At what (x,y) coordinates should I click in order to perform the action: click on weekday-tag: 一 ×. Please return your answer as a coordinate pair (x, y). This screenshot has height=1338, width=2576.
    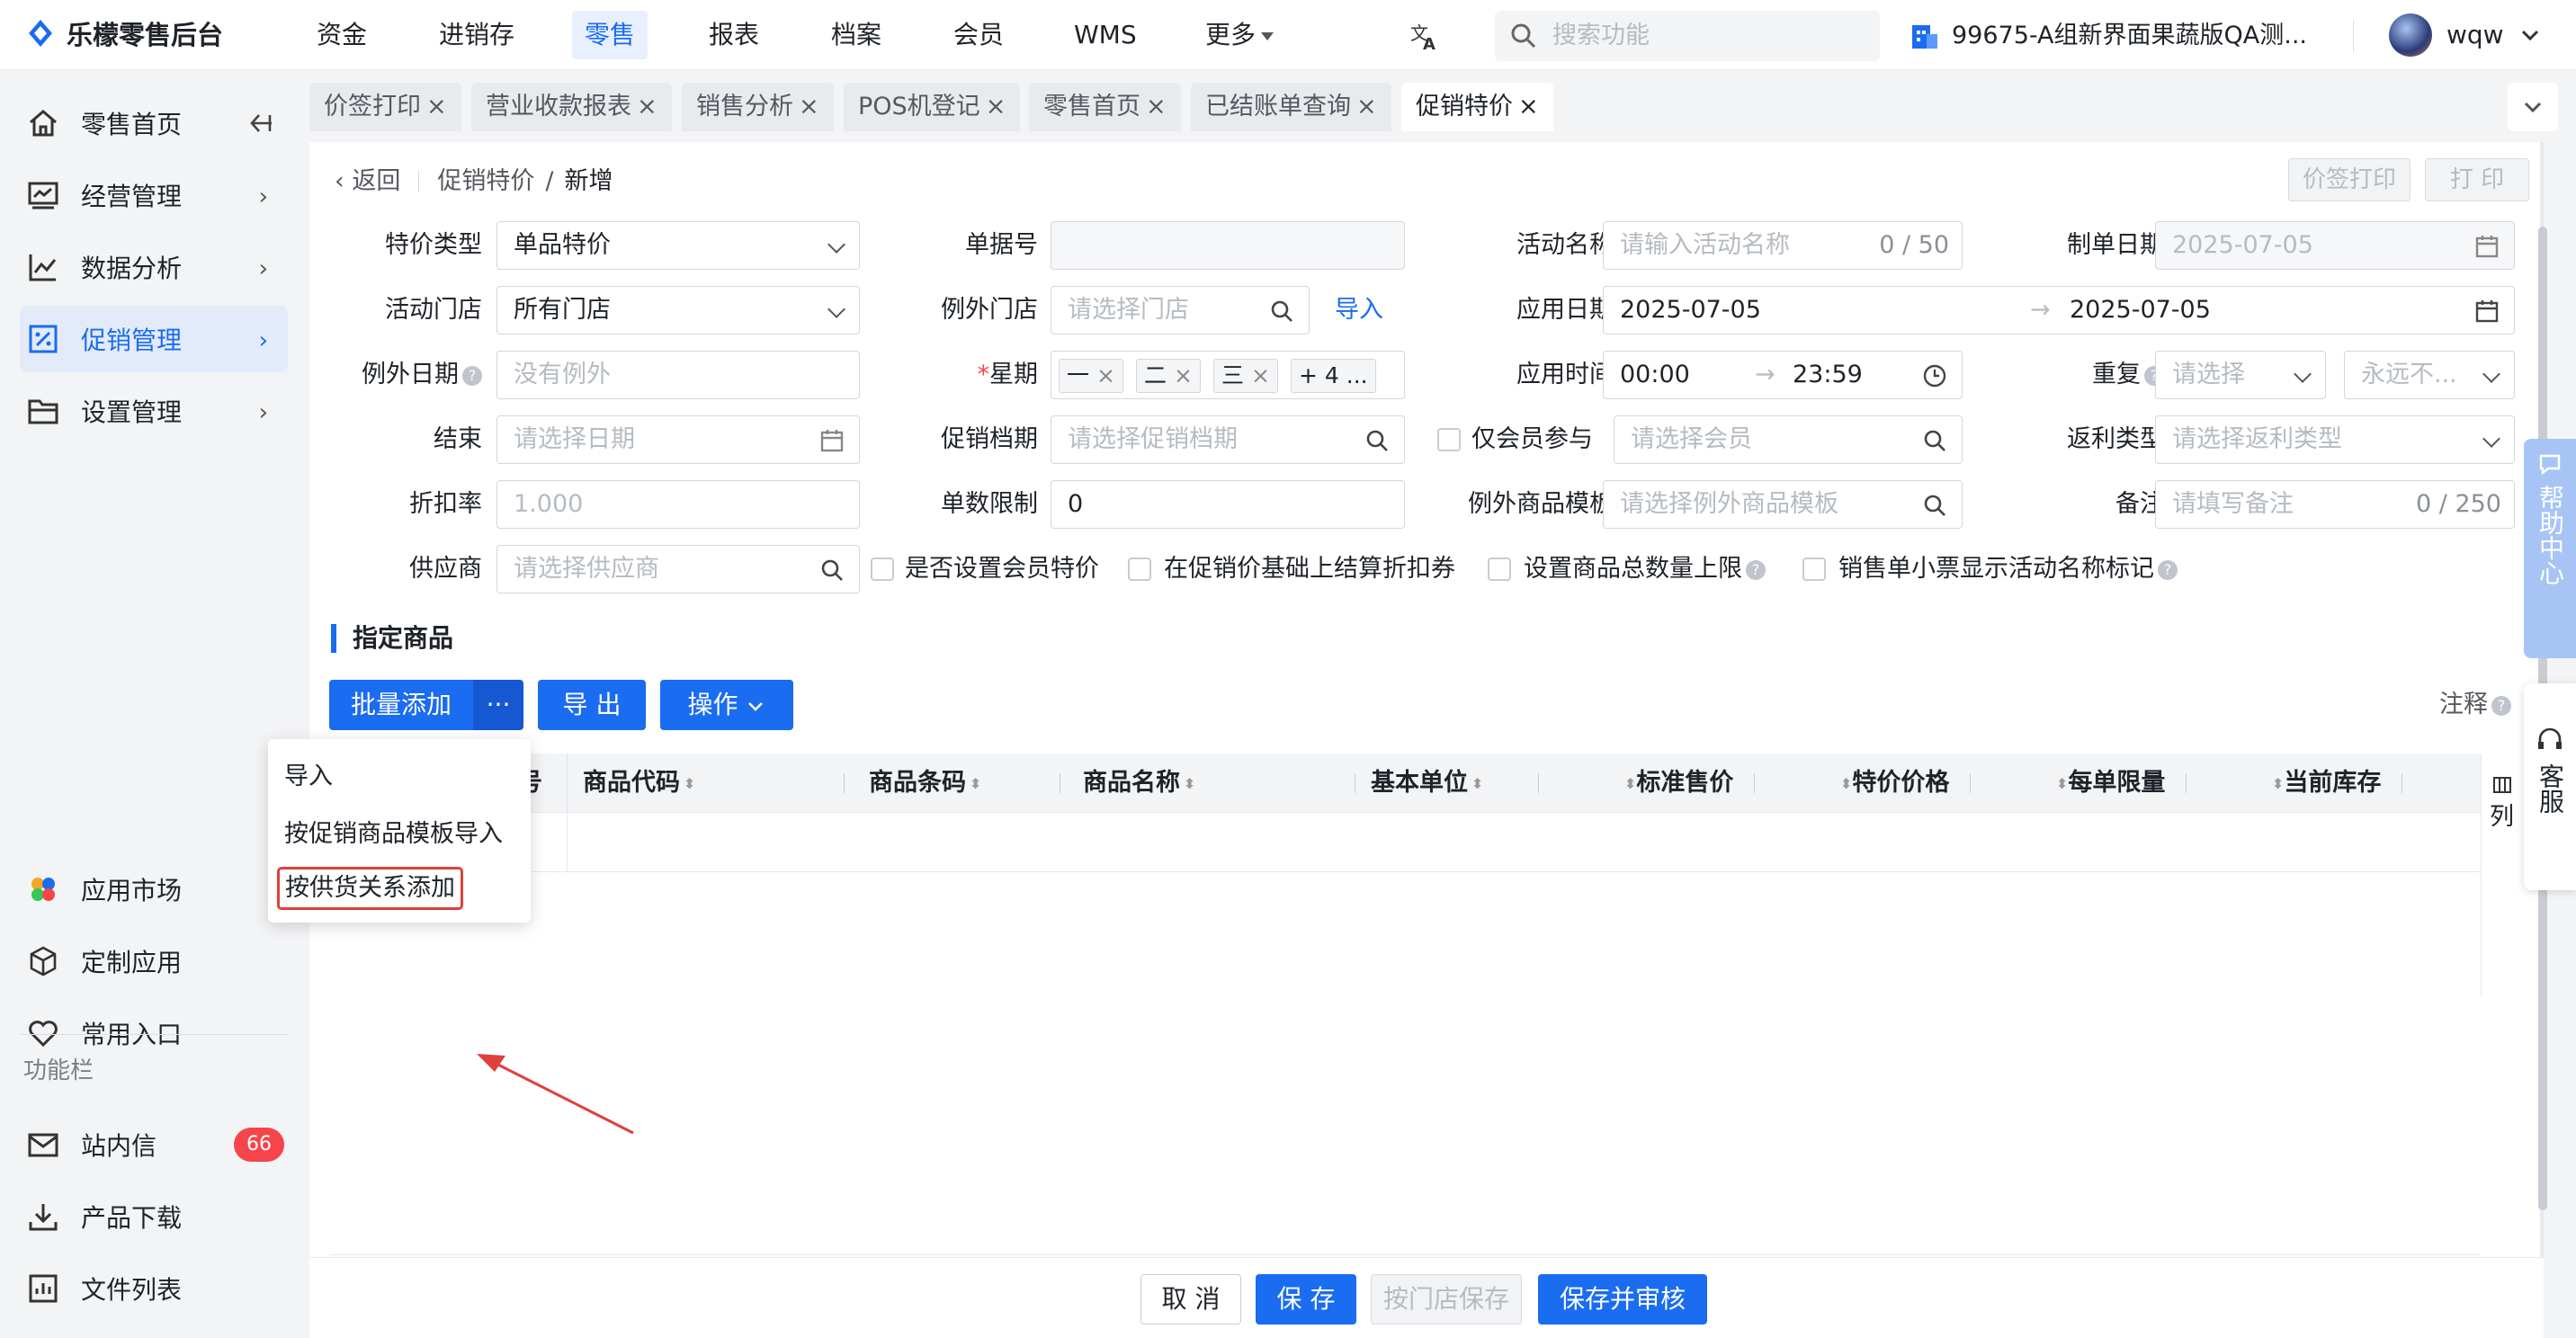
    Looking at the image, I should click on (1091, 376).